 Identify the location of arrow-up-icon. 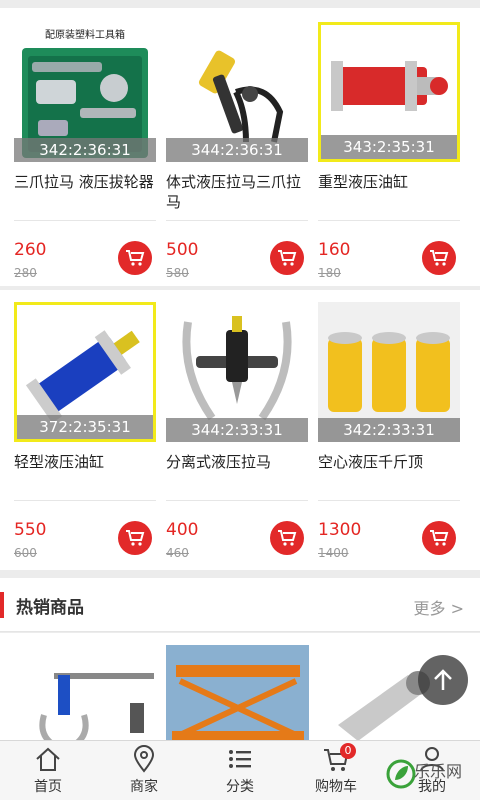
(443, 679).